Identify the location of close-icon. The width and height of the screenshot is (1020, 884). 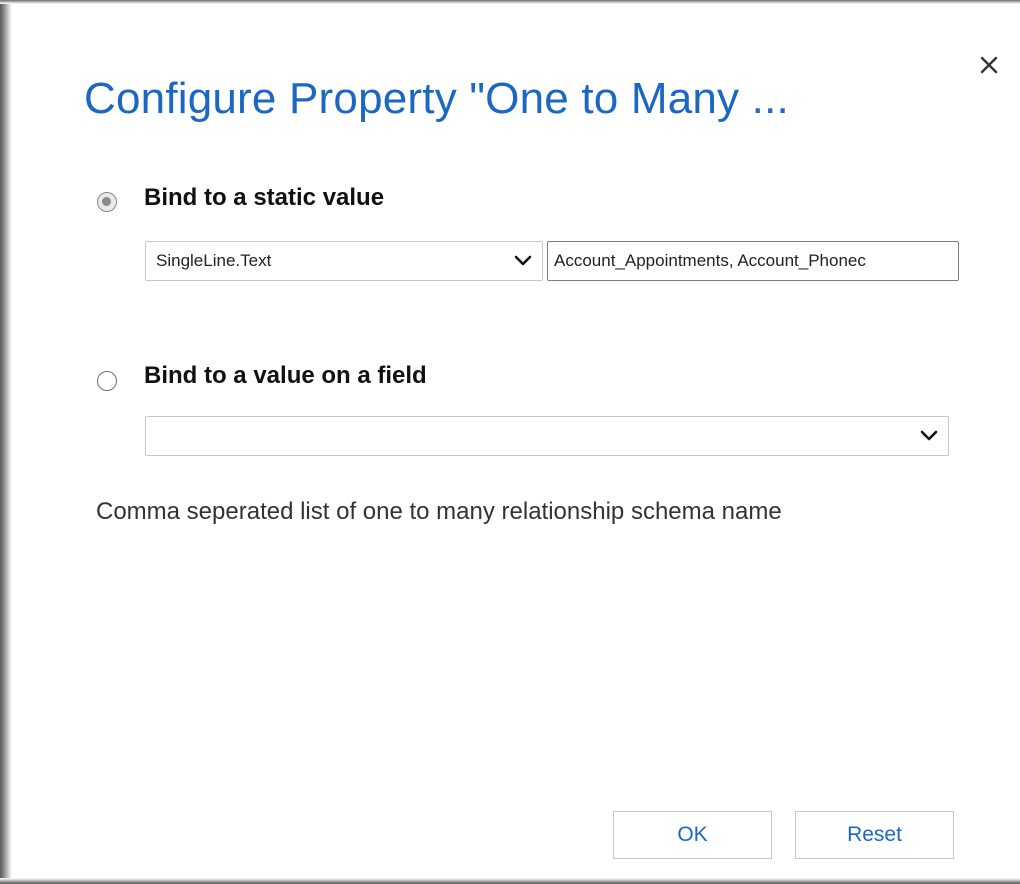
(989, 65).